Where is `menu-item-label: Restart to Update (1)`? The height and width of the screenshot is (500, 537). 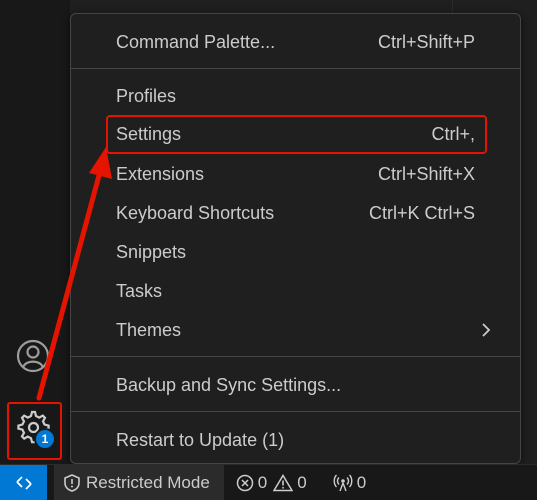
menu-item-label: Restart to Update (1) is located at coordinates (200, 439).